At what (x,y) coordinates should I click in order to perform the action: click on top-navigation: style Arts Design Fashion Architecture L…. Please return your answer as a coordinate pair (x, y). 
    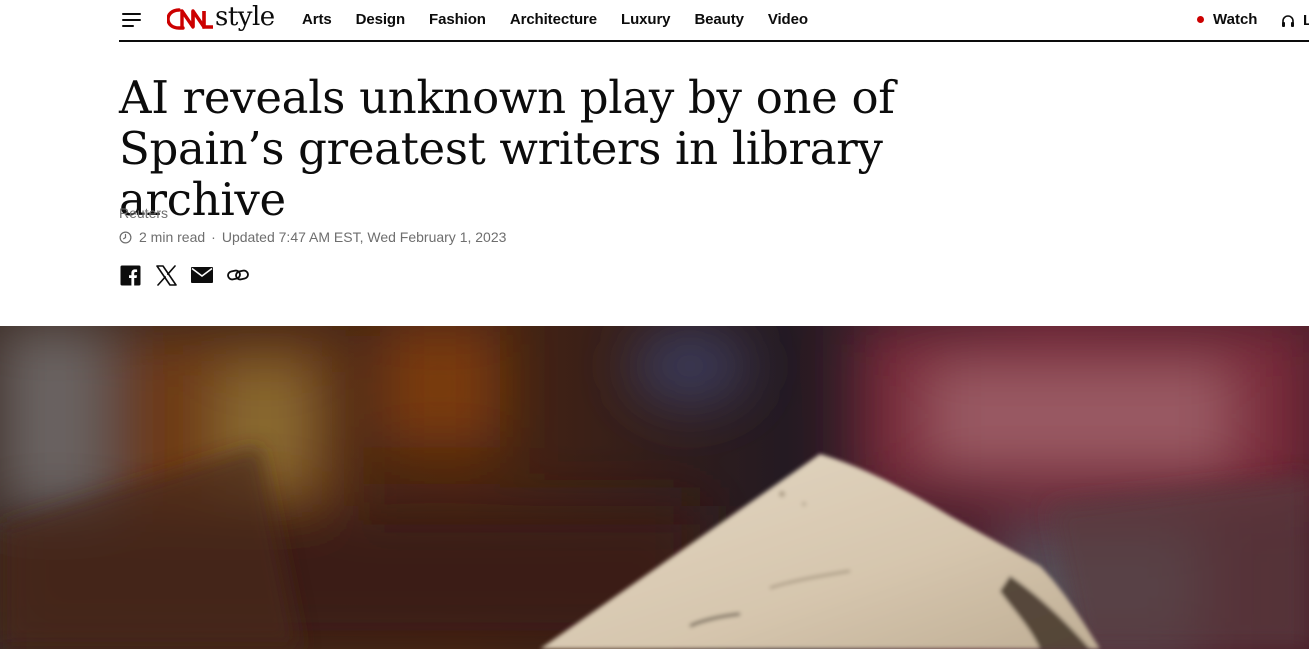
    Looking at the image, I should click on (714, 21).